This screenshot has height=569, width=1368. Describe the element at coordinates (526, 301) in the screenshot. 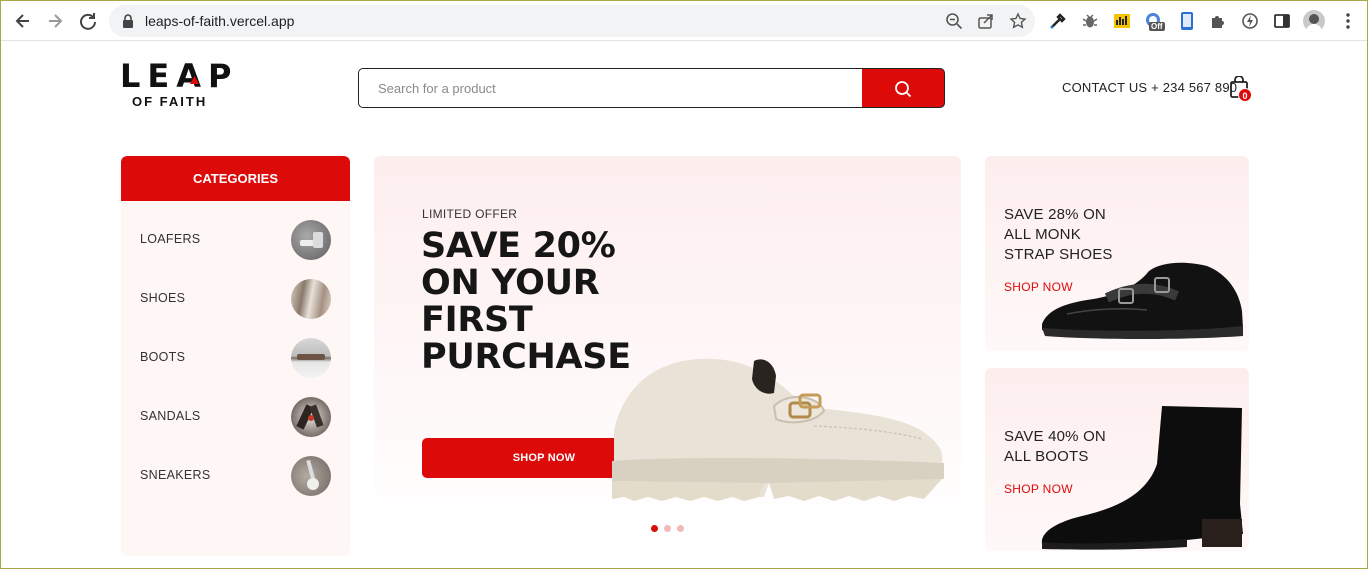

I see `hero-title: SAVE 20% ON YOUR FIRST PURCHASE` at that location.